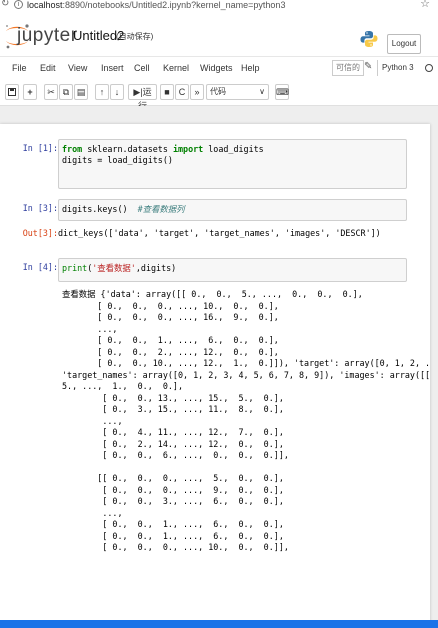 Image resolution: width=438 pixels, height=628 pixels. What do you see at coordinates (5, 4) in the screenshot?
I see `reload-icon: ↻` at bounding box center [5, 4].